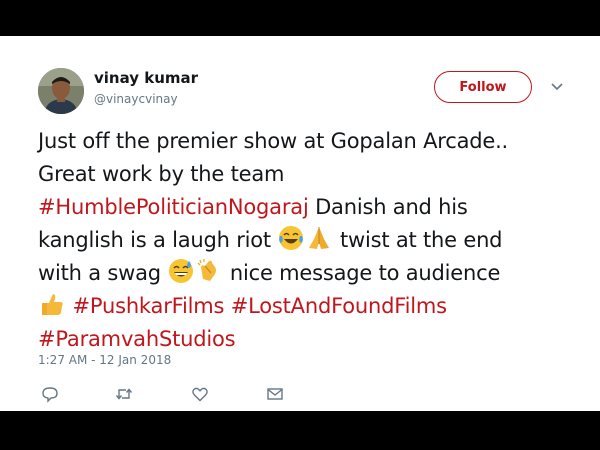 Image resolution: width=600 pixels, height=450 pixels. Describe the element at coordinates (308, 174) in the screenshot. I see `tweet-line: Great work by the team` at that location.